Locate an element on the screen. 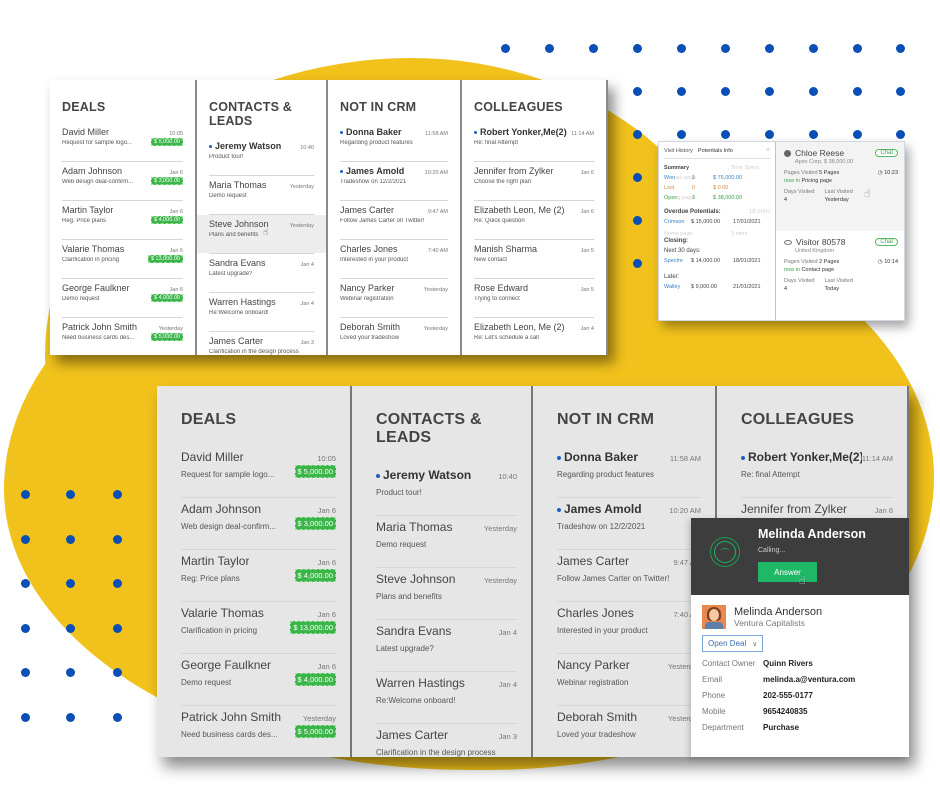 The width and height of the screenshot is (940, 788). contact-name: Jeremy Watson is located at coordinates (245, 146).